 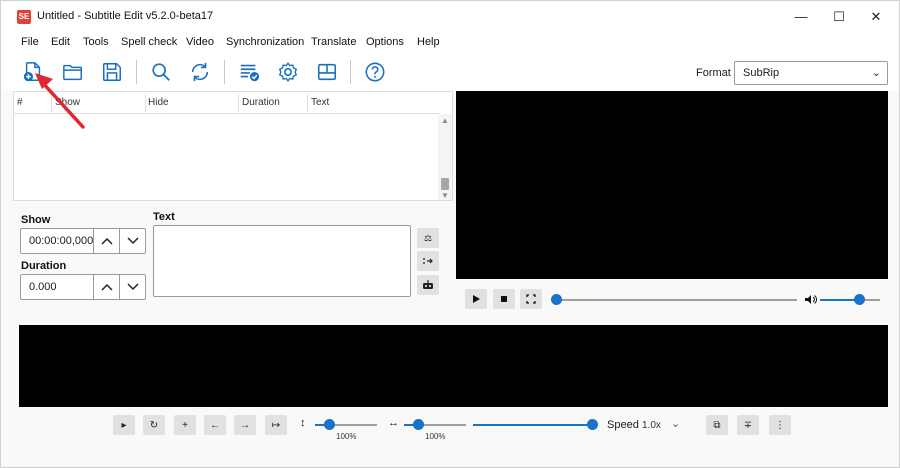 I want to click on save-button, so click(x=112, y=72).